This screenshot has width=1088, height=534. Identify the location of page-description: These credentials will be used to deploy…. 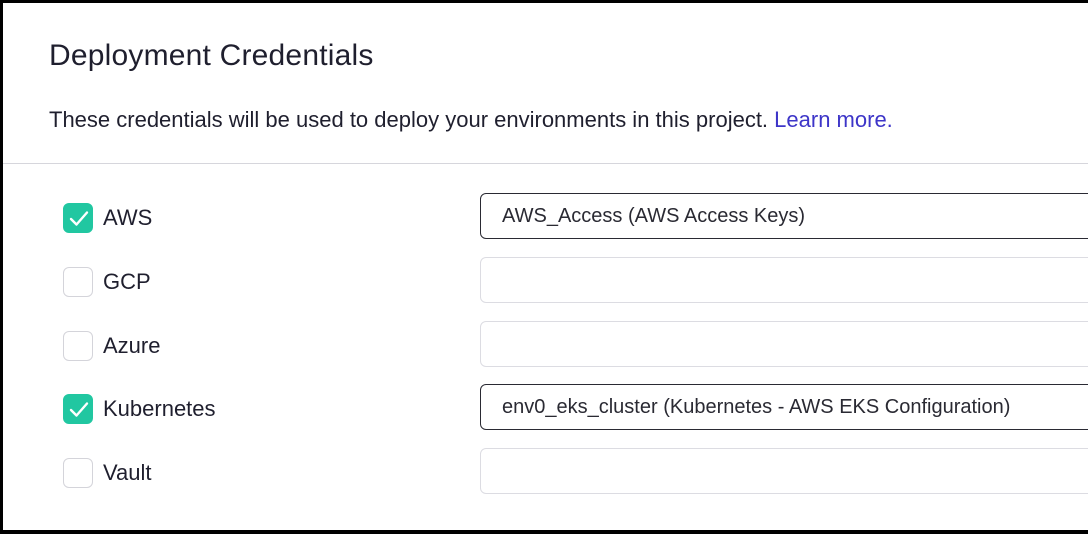
(471, 120).